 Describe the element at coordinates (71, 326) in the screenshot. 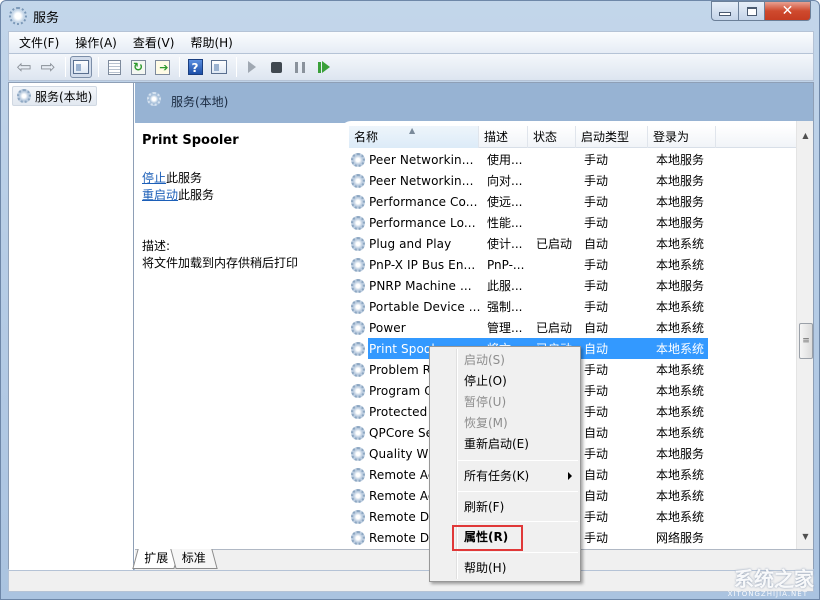

I see `console-tree: 服务(本地)` at that location.